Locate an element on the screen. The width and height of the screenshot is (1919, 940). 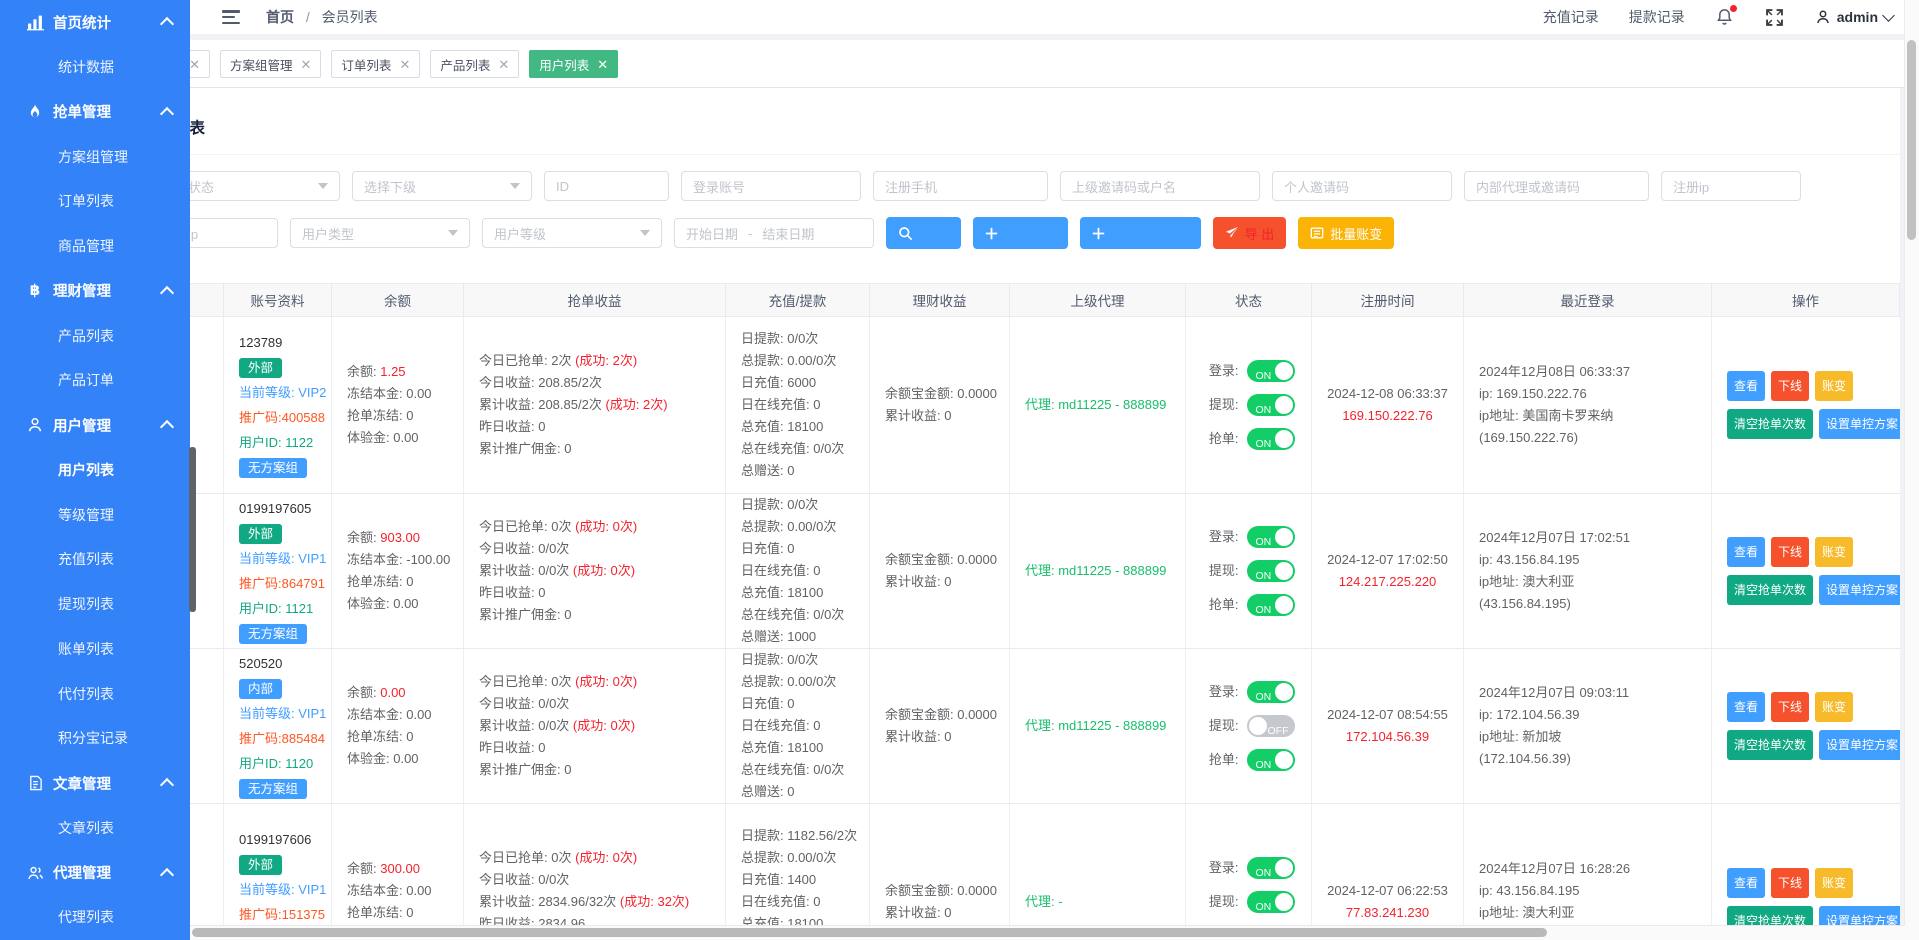
recharge-records-link: 充值记录 is located at coordinates (1571, 17).